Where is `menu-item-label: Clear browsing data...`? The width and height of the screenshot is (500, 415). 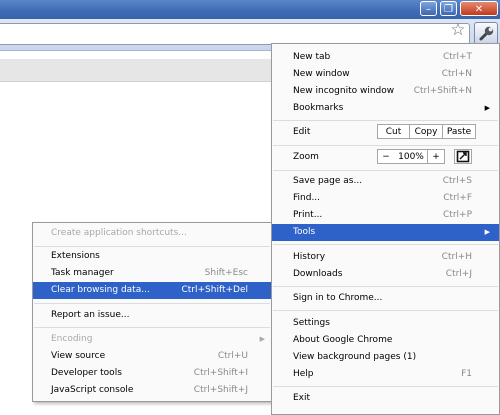 menu-item-label: Clear browsing data... is located at coordinates (100, 290).